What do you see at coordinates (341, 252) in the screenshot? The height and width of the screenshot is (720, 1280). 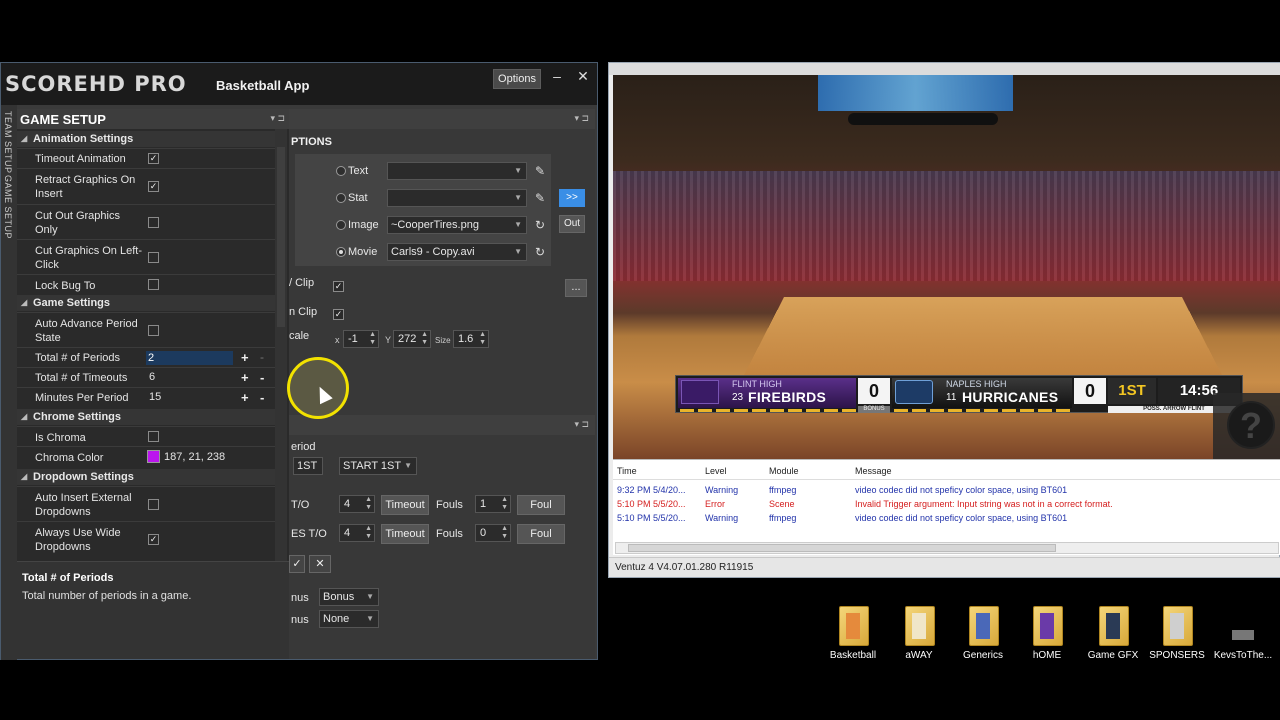 I see `radio-movie` at bounding box center [341, 252].